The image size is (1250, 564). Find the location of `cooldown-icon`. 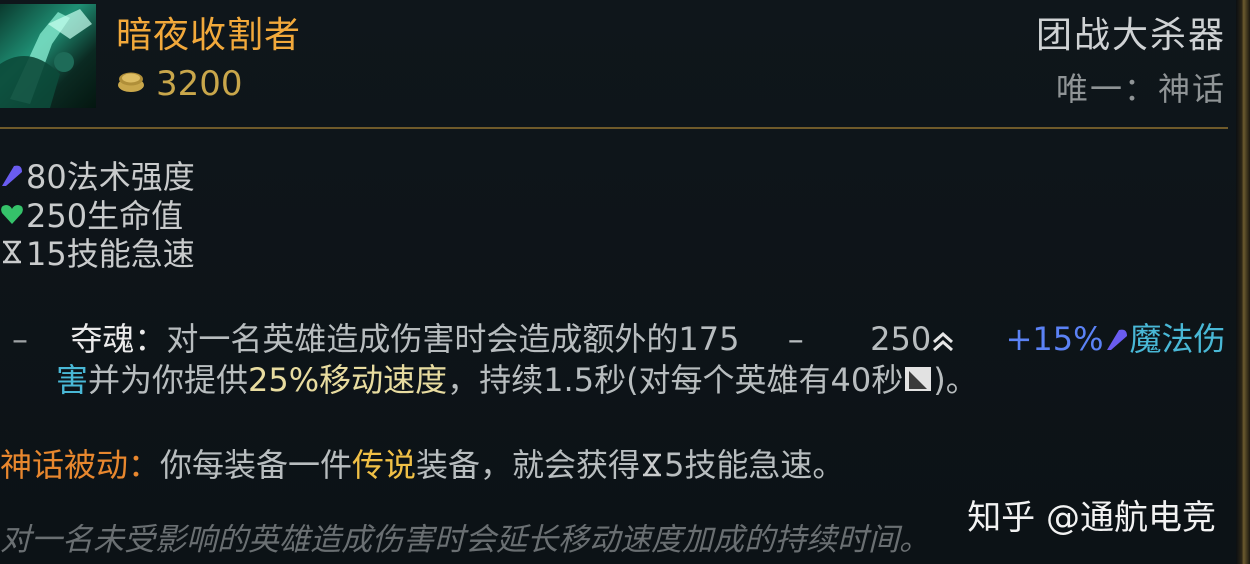

cooldown-icon is located at coordinates (918, 382).